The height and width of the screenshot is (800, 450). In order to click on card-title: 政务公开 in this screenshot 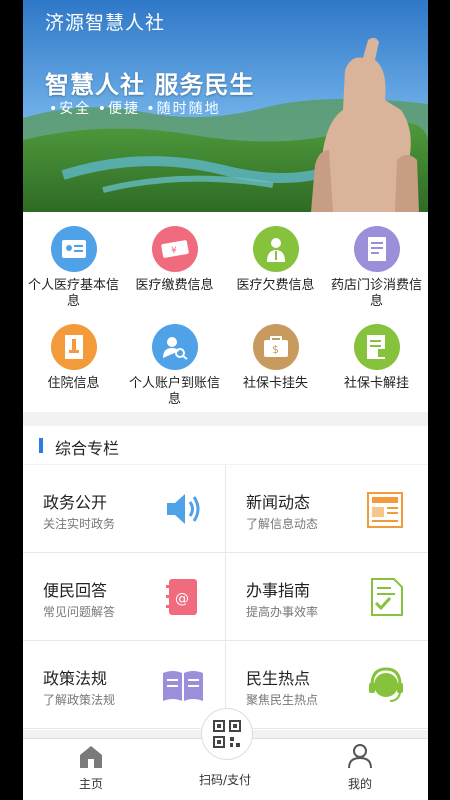, I will do `click(75, 502)`.